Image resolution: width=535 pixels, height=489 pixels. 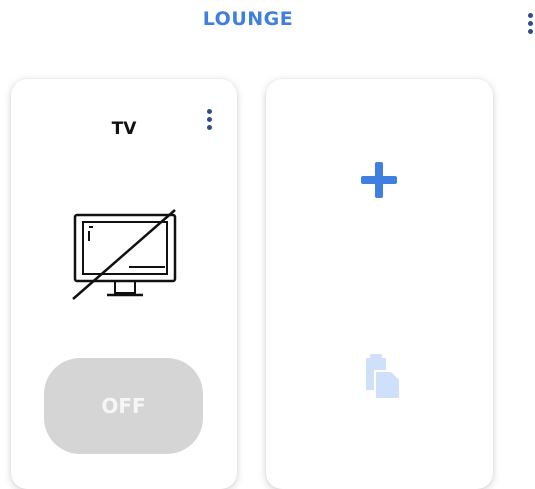 I want to click on room-title: LOUNGE, so click(x=248, y=19).